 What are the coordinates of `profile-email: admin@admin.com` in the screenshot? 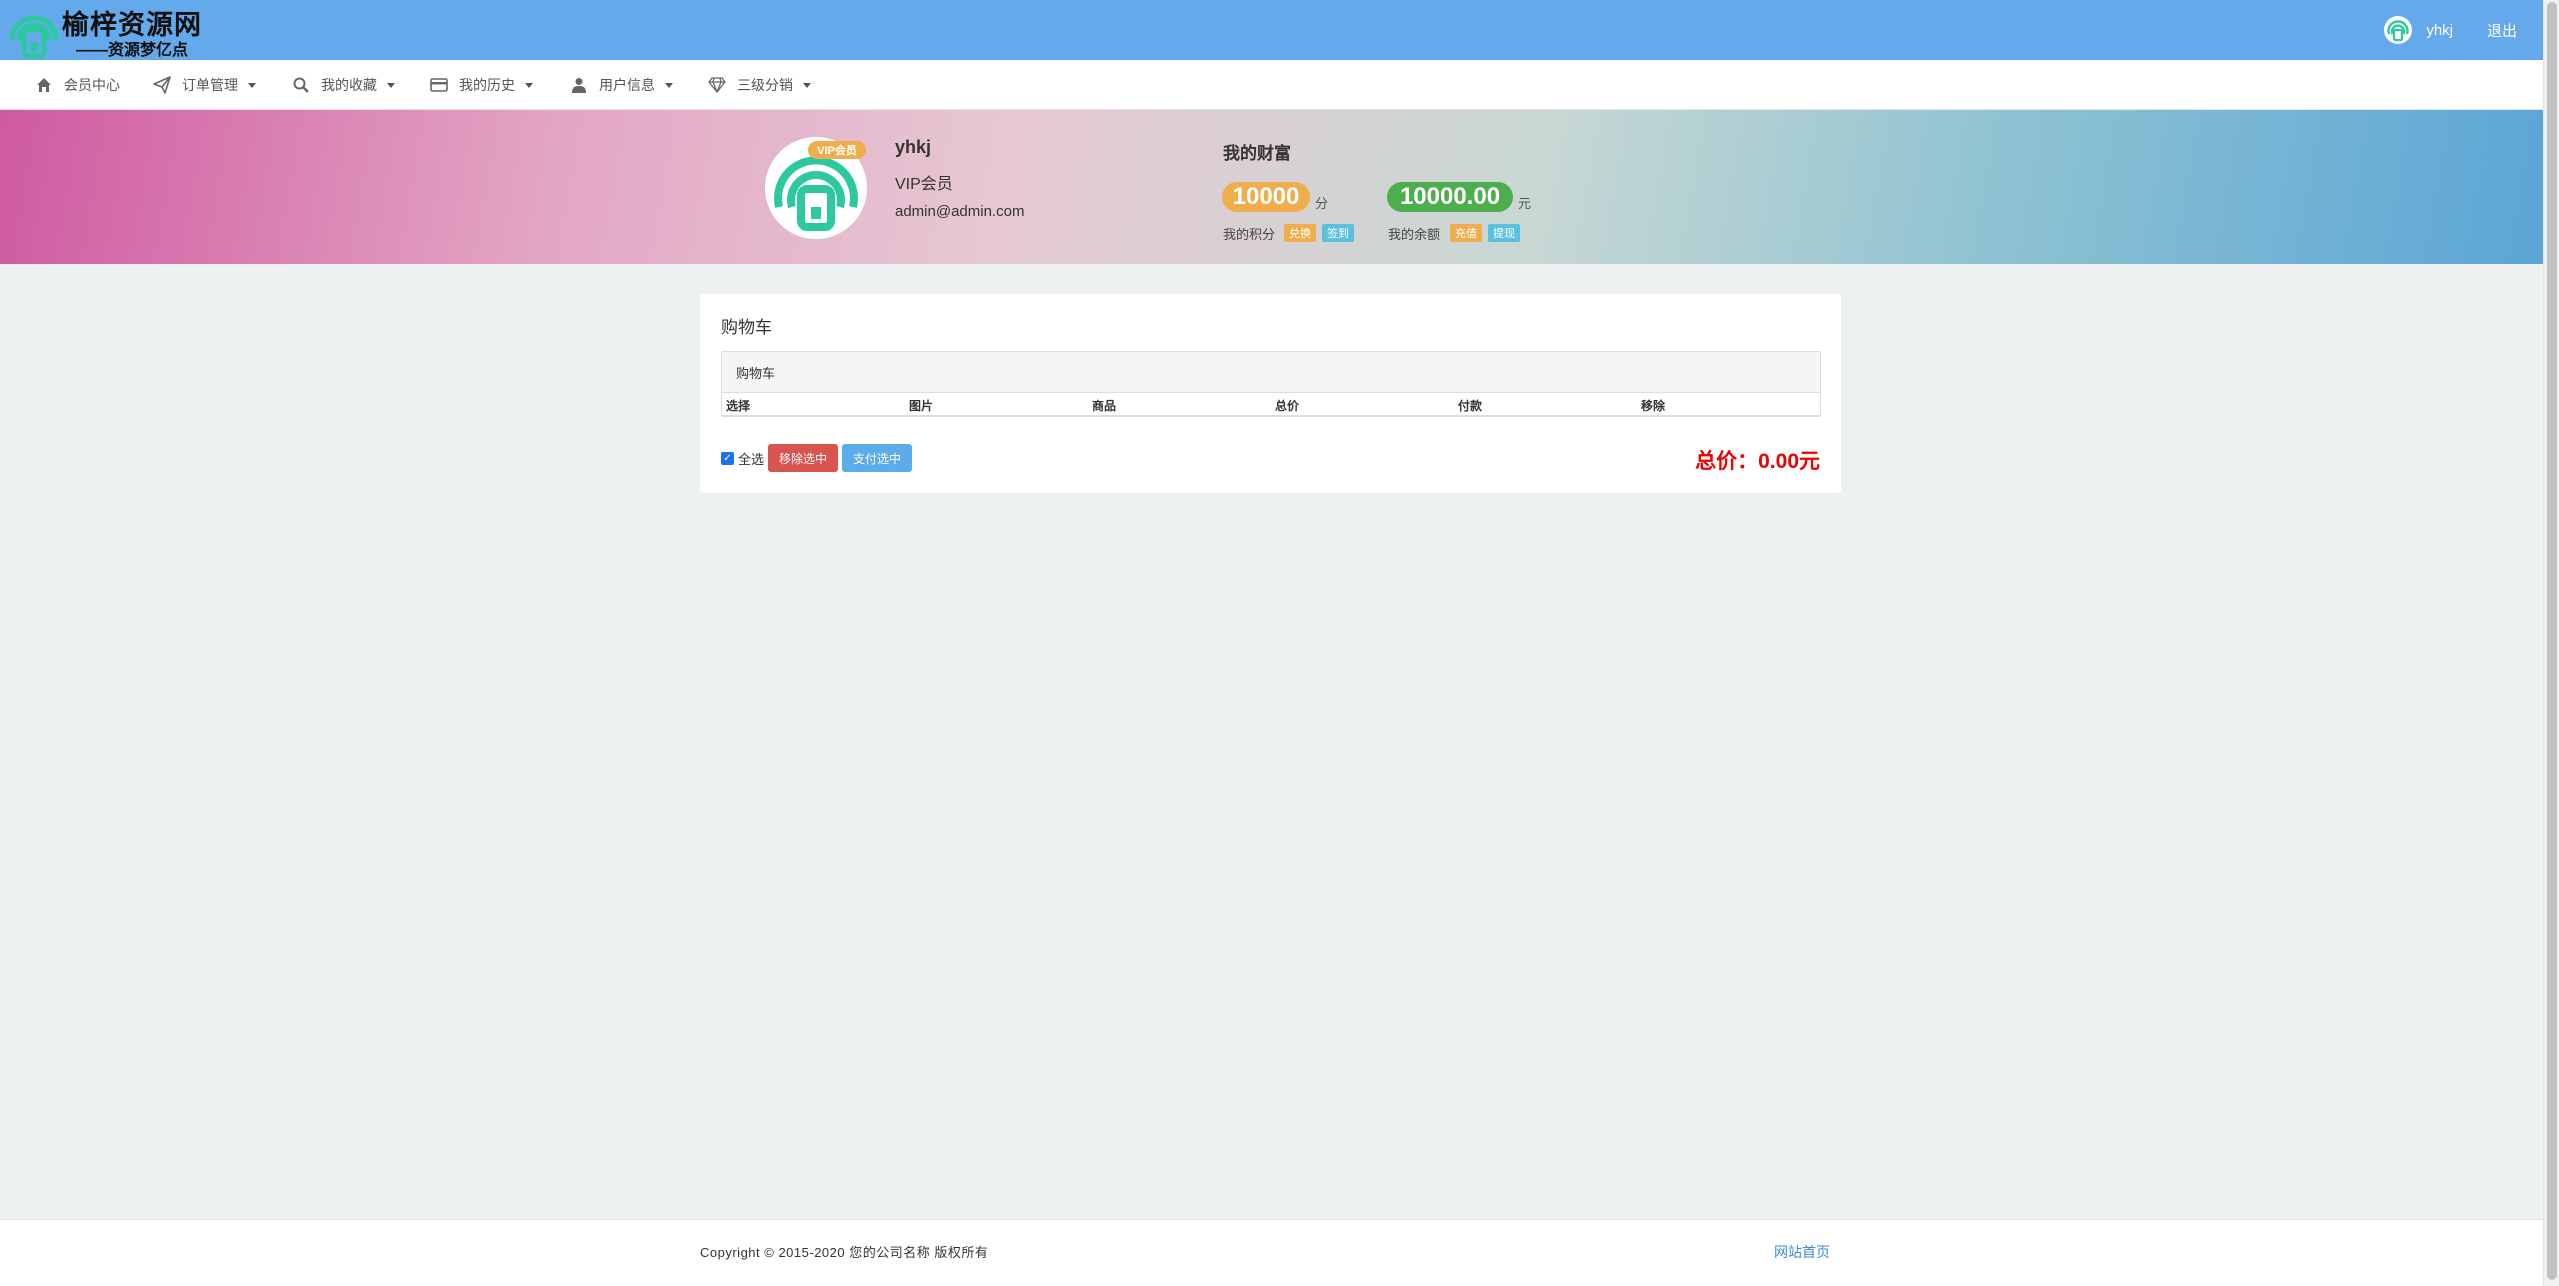 It's located at (960, 211).